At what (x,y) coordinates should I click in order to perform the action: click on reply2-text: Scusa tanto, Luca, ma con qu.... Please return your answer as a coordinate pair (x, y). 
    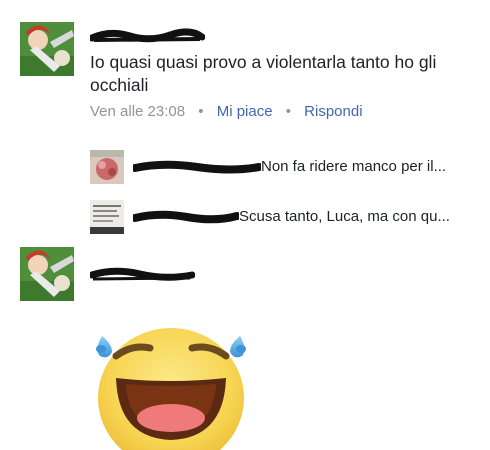
    Looking at the image, I should click on (344, 217).